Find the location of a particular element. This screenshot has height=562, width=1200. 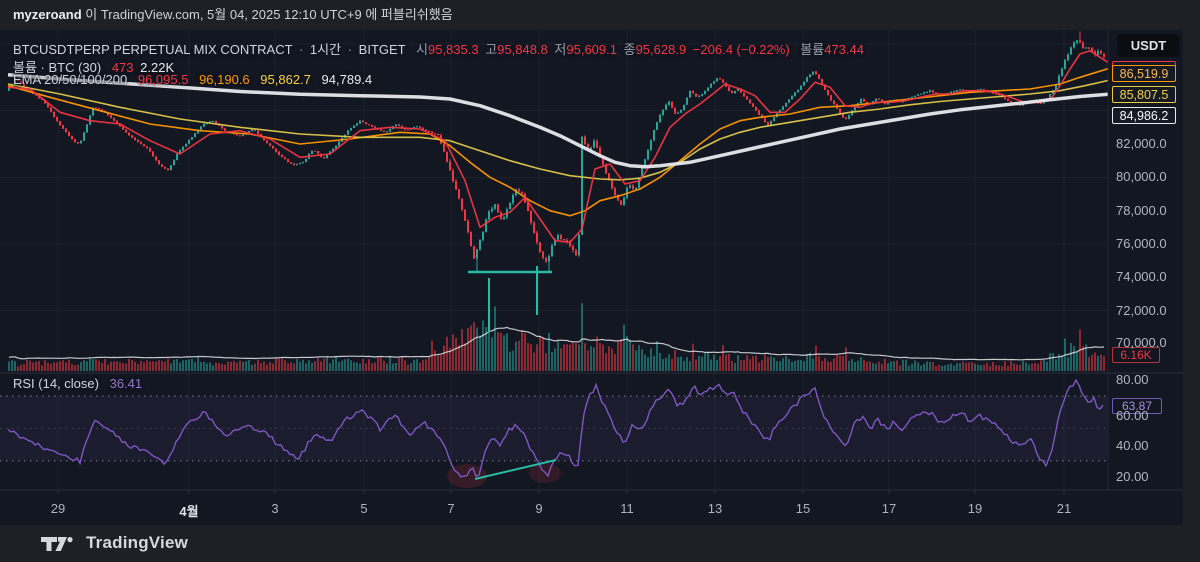

ema-indicator-name: EMA 20/50/100/200 is located at coordinates (70, 79).